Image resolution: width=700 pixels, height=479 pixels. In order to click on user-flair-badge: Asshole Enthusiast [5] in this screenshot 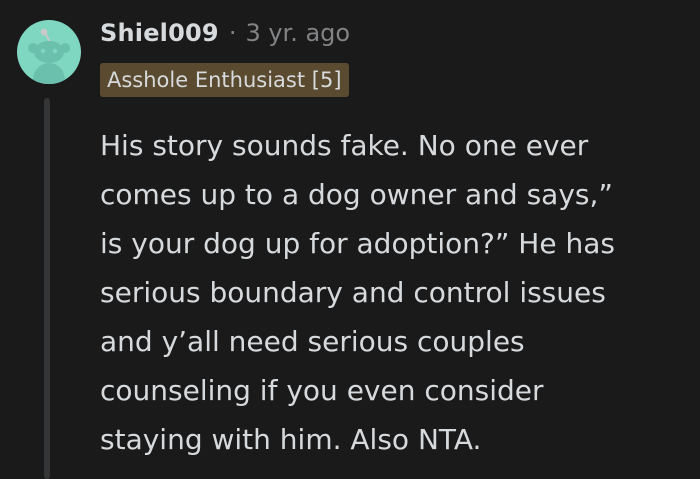, I will do `click(224, 80)`.